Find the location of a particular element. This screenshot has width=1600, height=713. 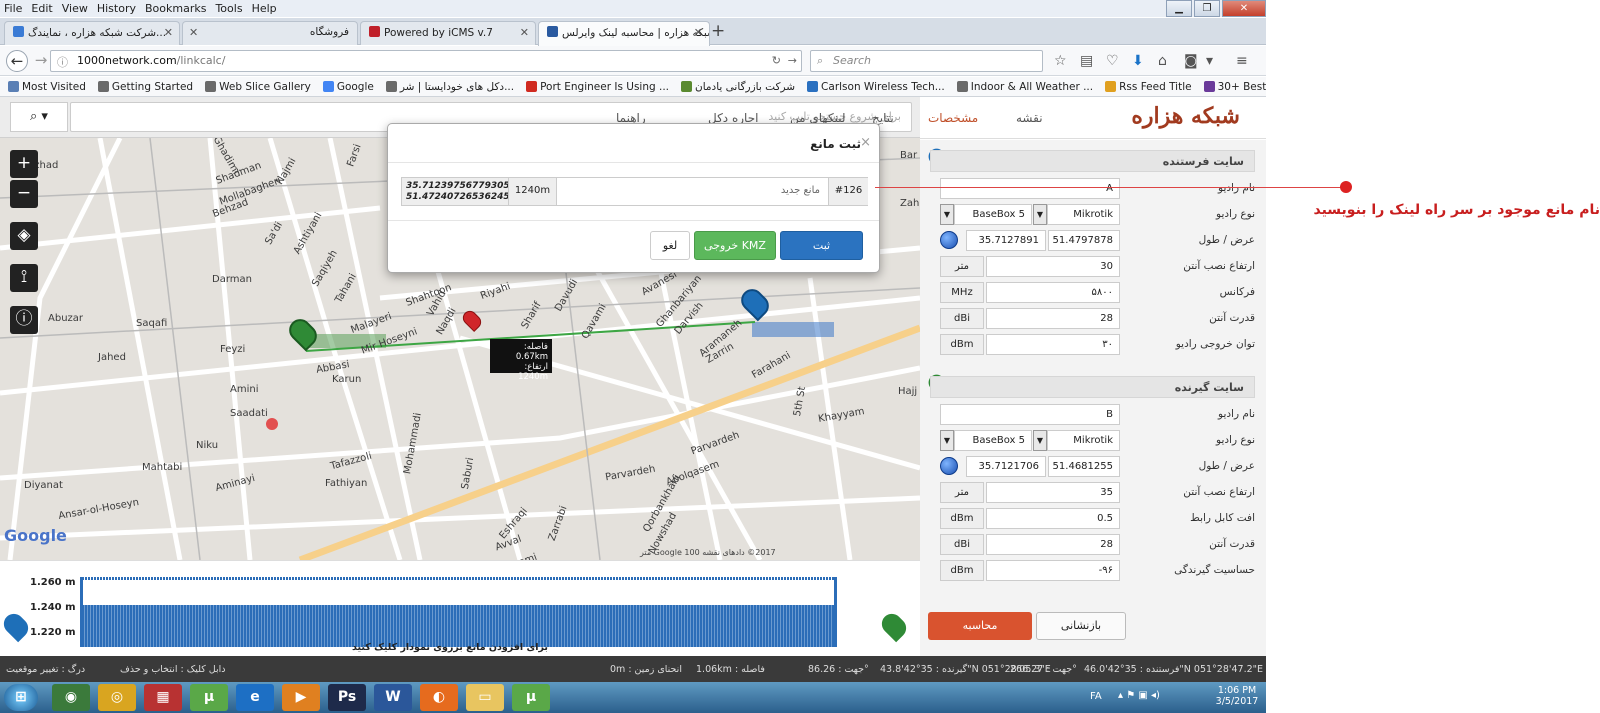

map-search-button: ⌕ ▾ is located at coordinates (39, 117).